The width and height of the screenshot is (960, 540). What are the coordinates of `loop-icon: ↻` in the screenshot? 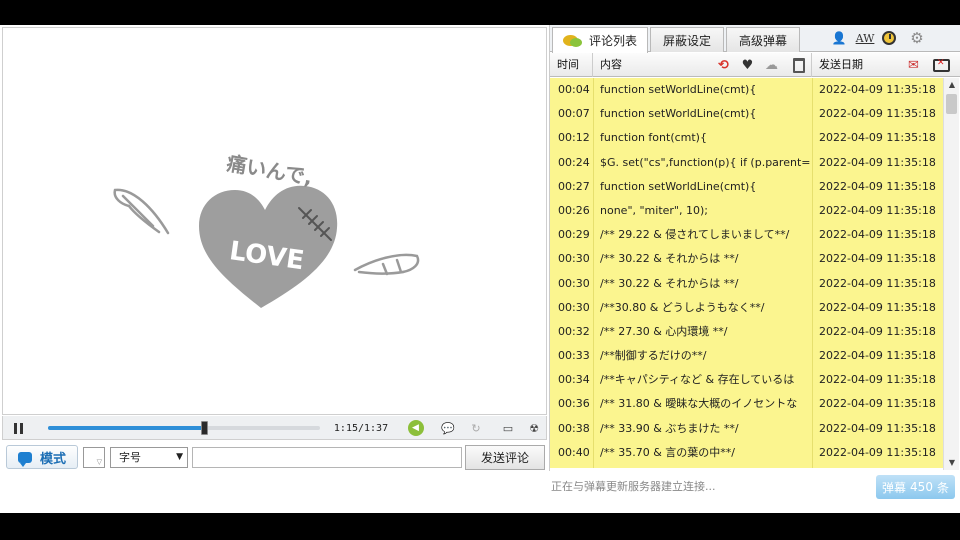 It's located at (476, 428).